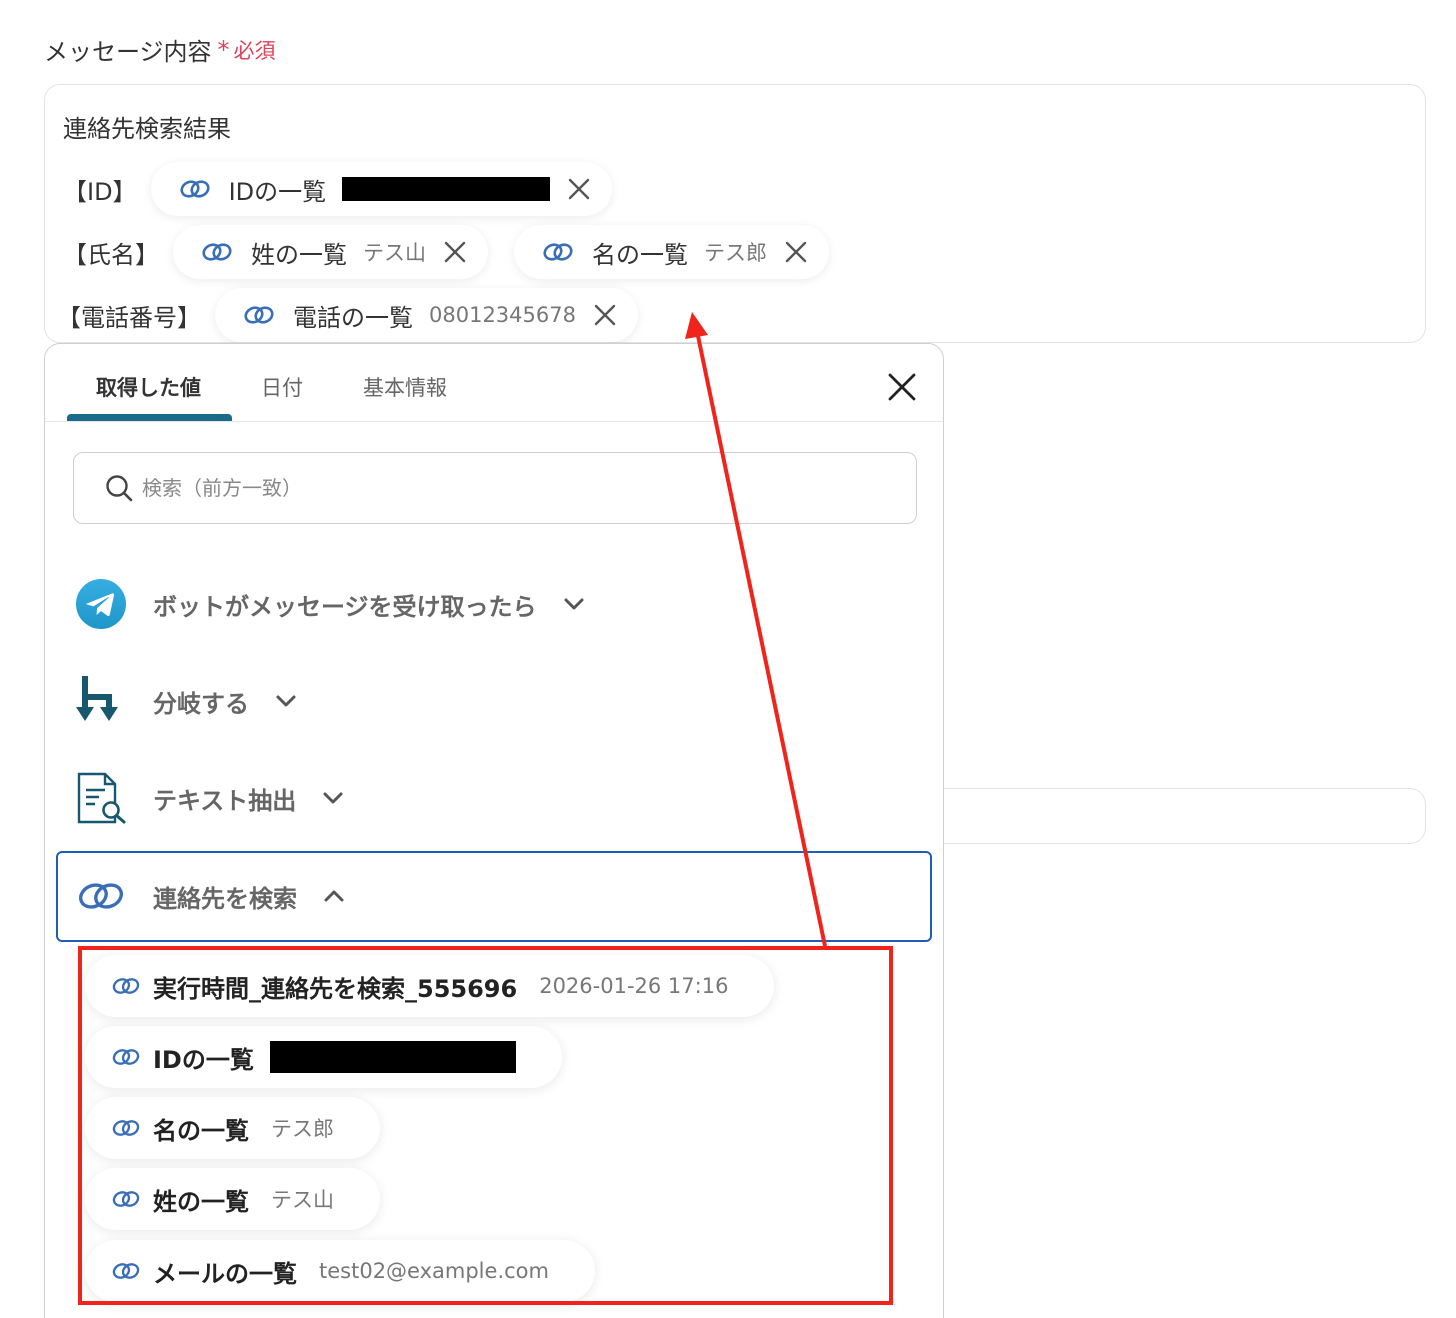  Describe the element at coordinates (225, 800) in the screenshot. I see `group-text-extract-label: テキスト抽出` at that location.